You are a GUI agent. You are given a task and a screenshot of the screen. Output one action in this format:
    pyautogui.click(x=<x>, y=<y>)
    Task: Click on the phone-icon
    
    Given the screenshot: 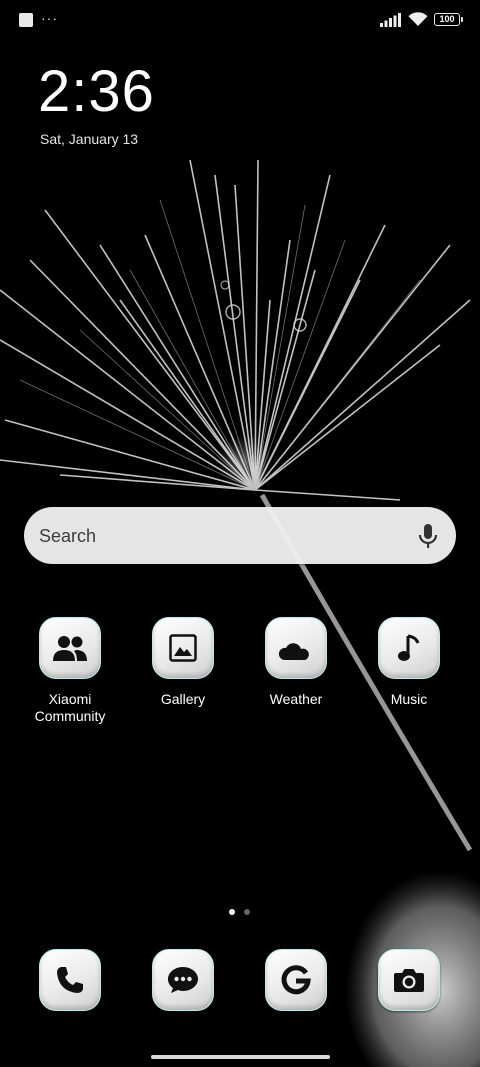 What is the action you would take?
    pyautogui.click(x=70, y=980)
    